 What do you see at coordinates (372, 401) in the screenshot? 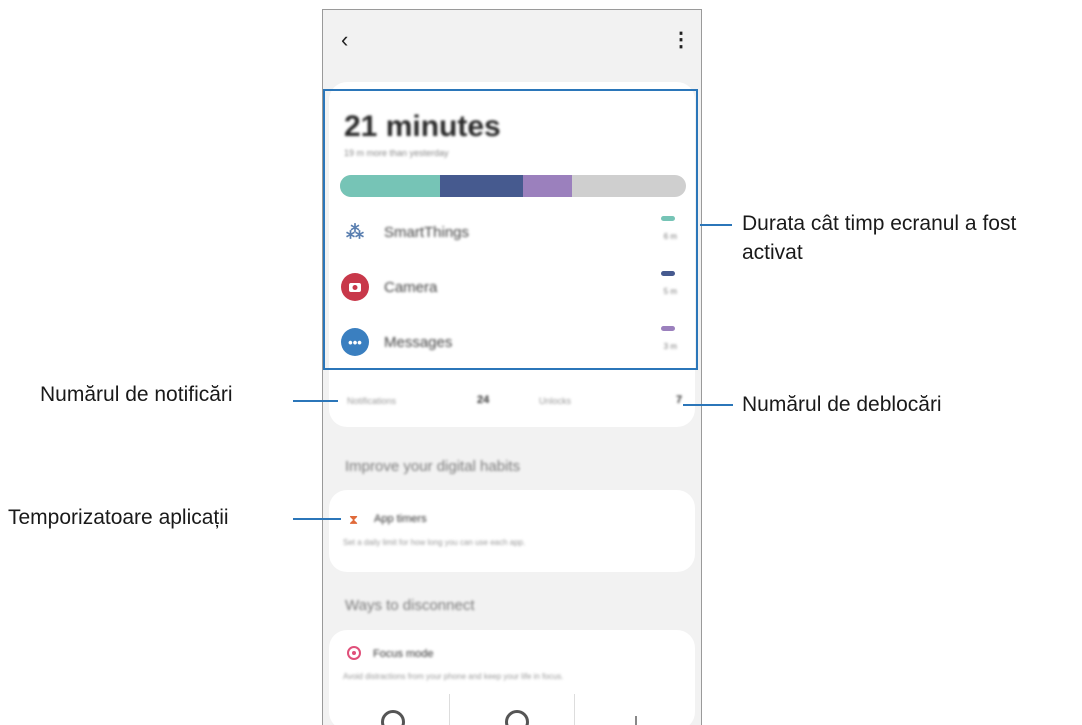
I see `notifications-label: Notifications` at bounding box center [372, 401].